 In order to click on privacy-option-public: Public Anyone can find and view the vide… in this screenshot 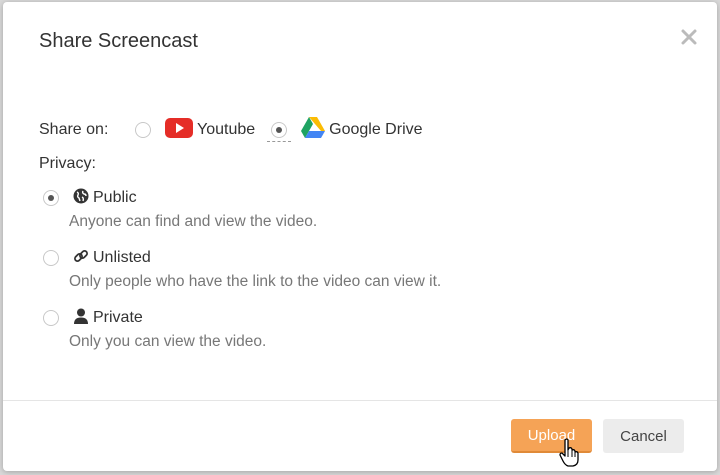, I will do `click(180, 209)`.